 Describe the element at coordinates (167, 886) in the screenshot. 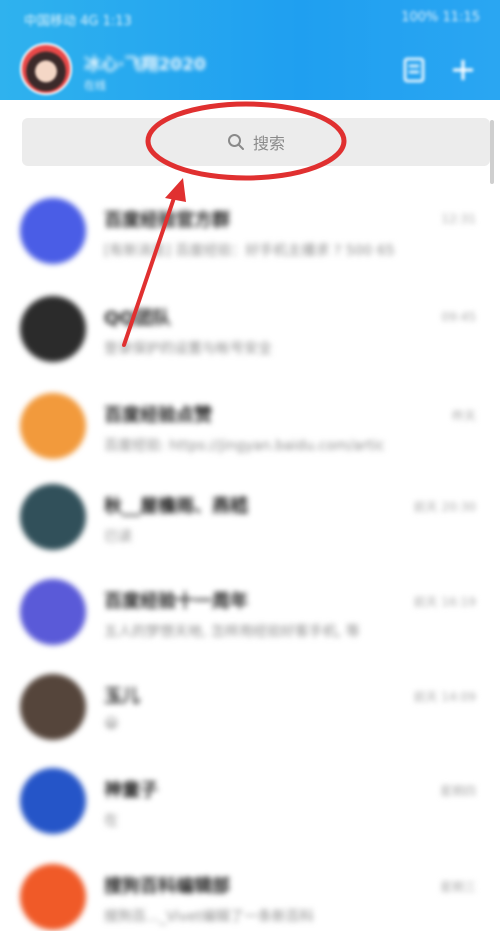

I see `chat-name: 搜狗百科编辑部` at that location.